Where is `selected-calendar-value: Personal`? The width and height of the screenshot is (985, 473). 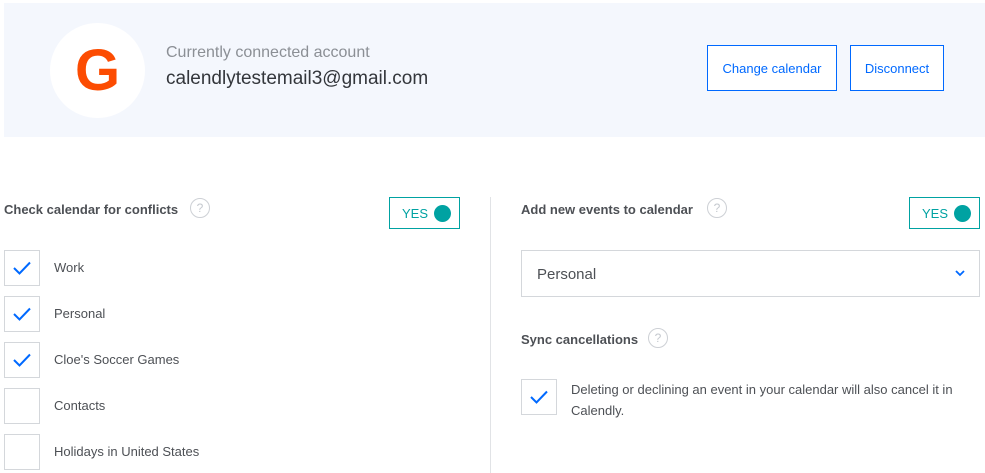 selected-calendar-value: Personal is located at coordinates (567, 274).